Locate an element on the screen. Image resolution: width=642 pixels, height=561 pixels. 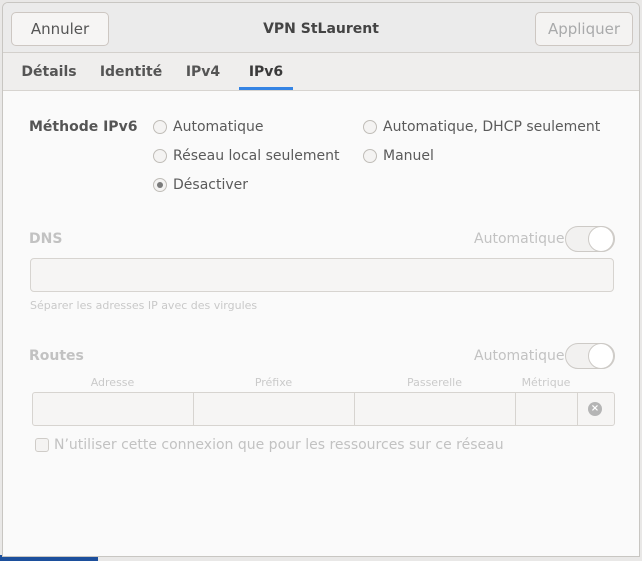
dns-automatic-label: Automatique is located at coordinates (519, 239).